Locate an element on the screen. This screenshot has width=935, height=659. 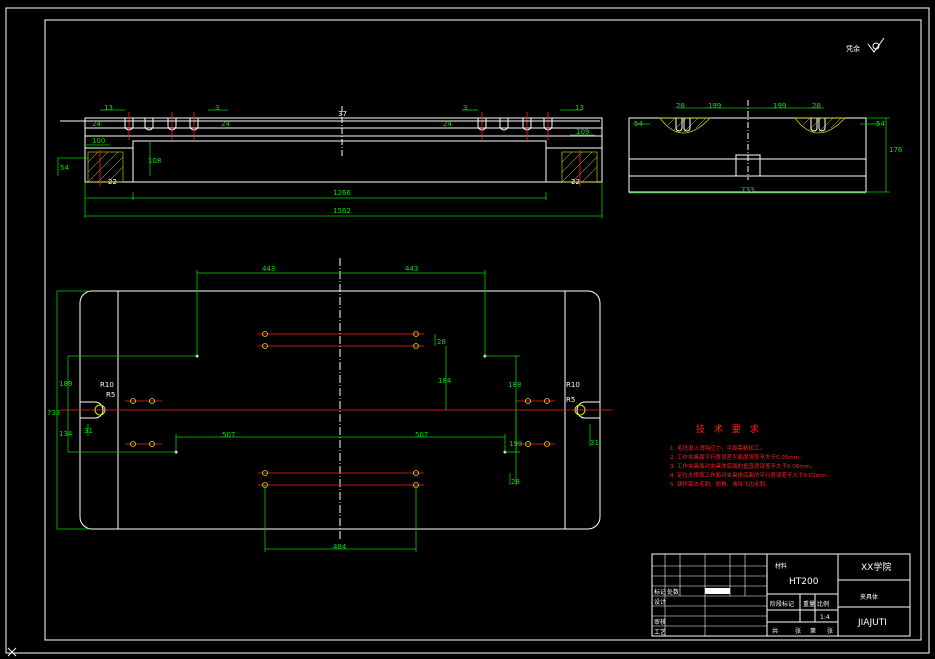
plan-dim-199: 199 is located at coordinates (515, 444).